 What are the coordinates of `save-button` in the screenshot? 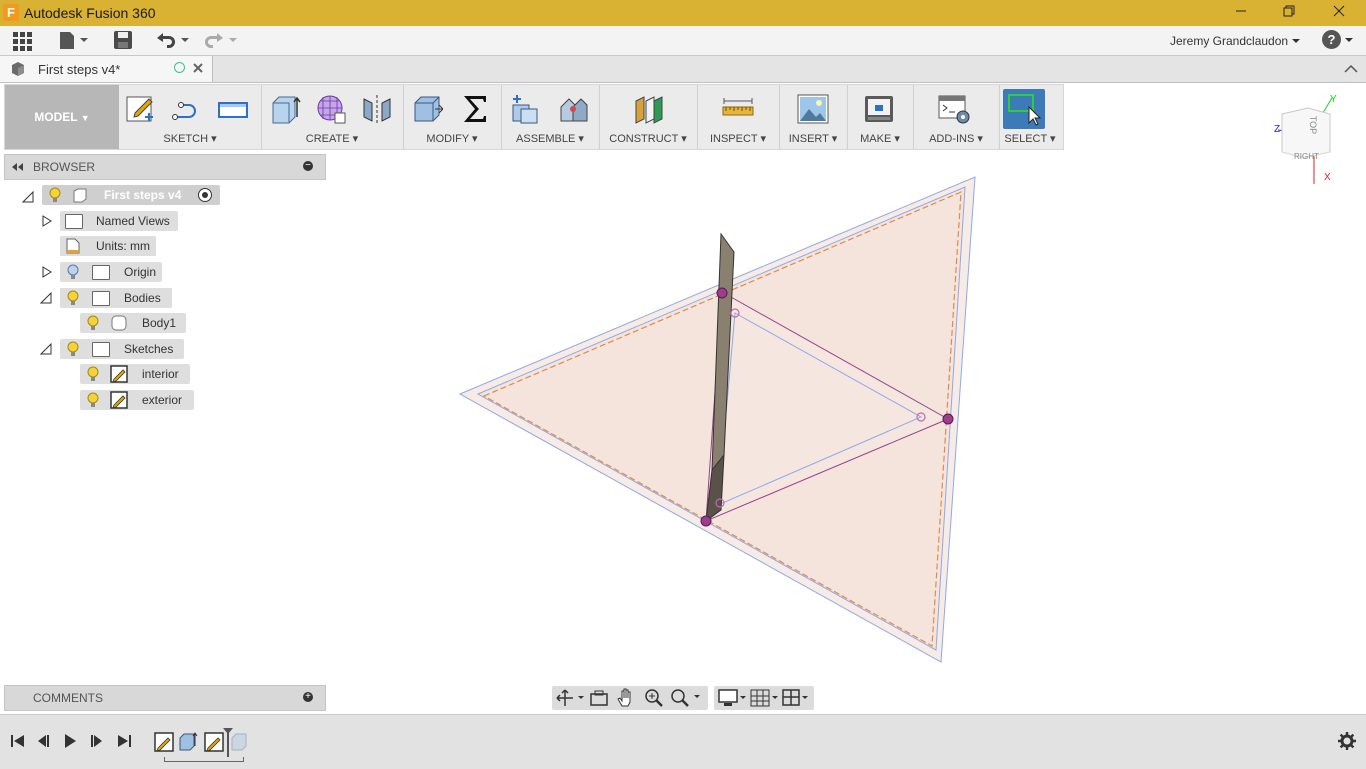 It's located at (123, 41).